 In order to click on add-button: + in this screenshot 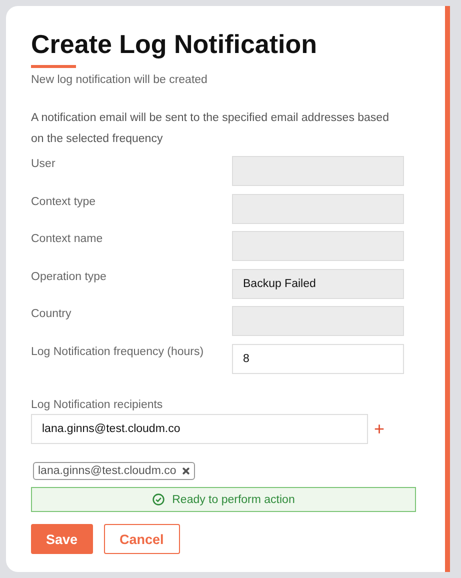, I will do `click(379, 429)`.